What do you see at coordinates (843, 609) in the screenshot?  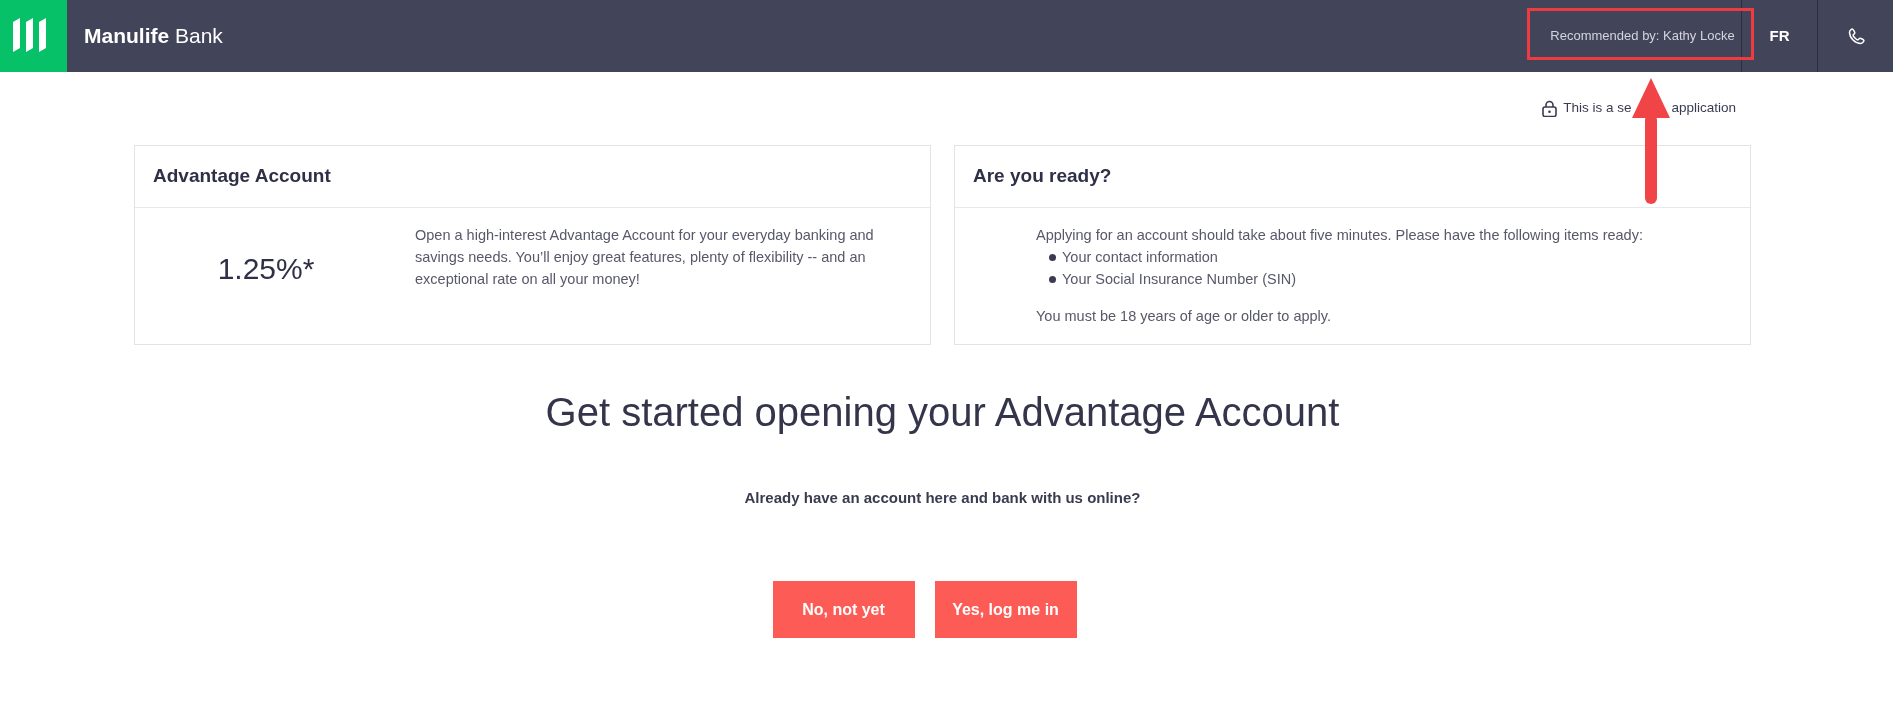 I see `no-button: No, not yet` at bounding box center [843, 609].